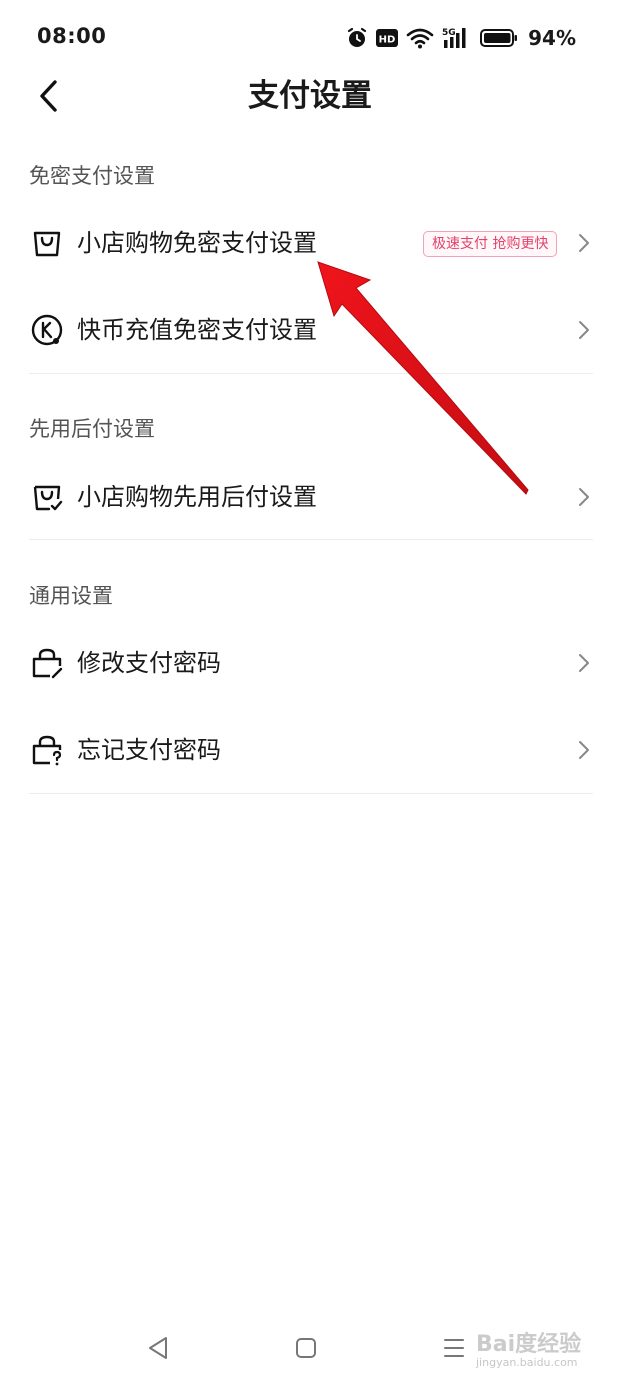 This screenshot has width=620, height=1386. I want to click on section-header-password-free: 免密支付设置, so click(92, 176).